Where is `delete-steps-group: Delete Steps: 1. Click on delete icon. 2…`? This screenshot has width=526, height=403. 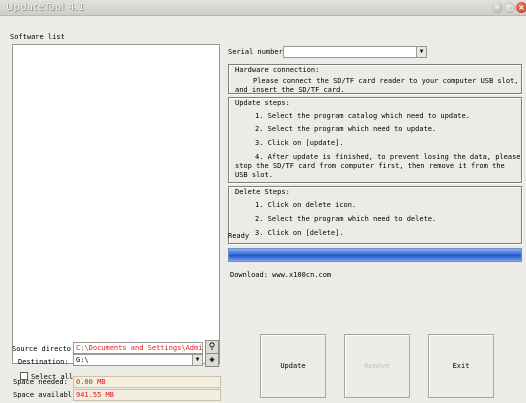 delete-steps-group: Delete Steps: 1. Click on delete icon. 2… is located at coordinates (375, 215).